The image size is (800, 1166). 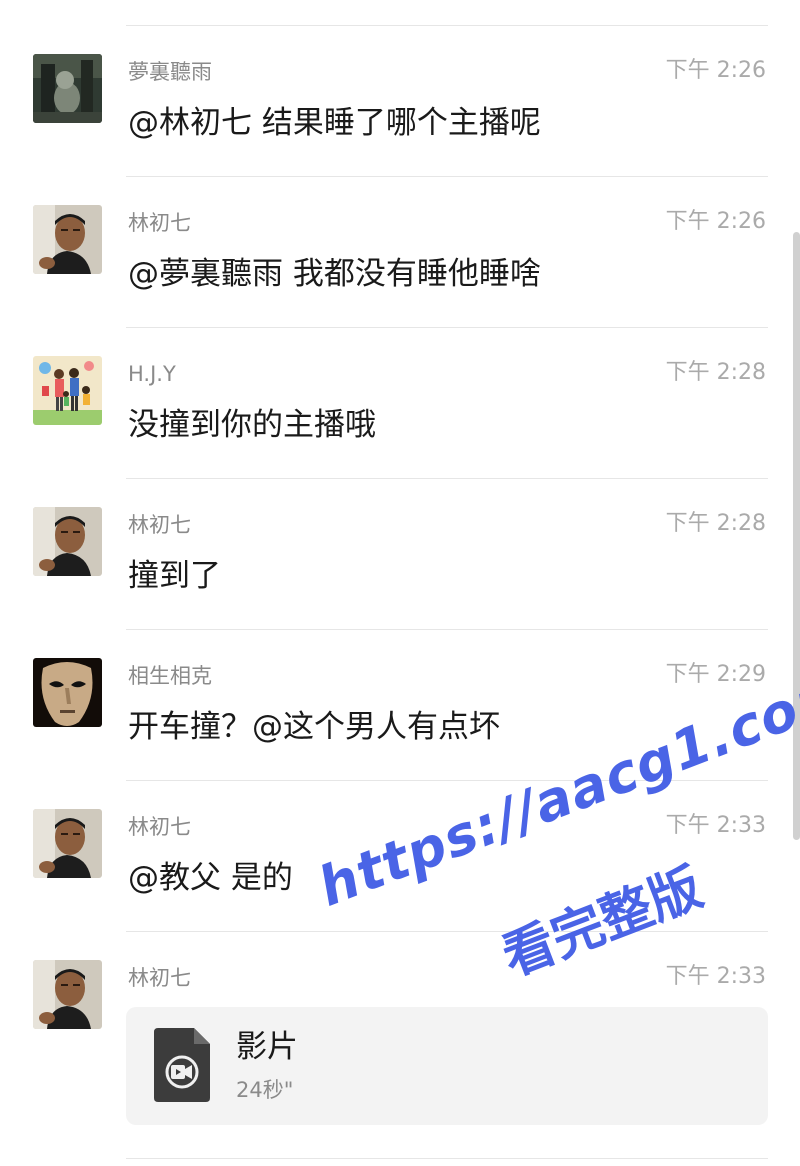 What do you see at coordinates (715, 674) in the screenshot?
I see `message-time: 下午 2:29` at bounding box center [715, 674].